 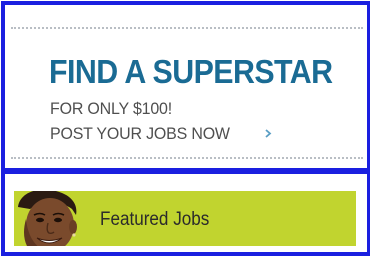 What do you see at coordinates (191, 71) in the screenshot?
I see `ad-headline: FIND A SUPERSTAR` at bounding box center [191, 71].